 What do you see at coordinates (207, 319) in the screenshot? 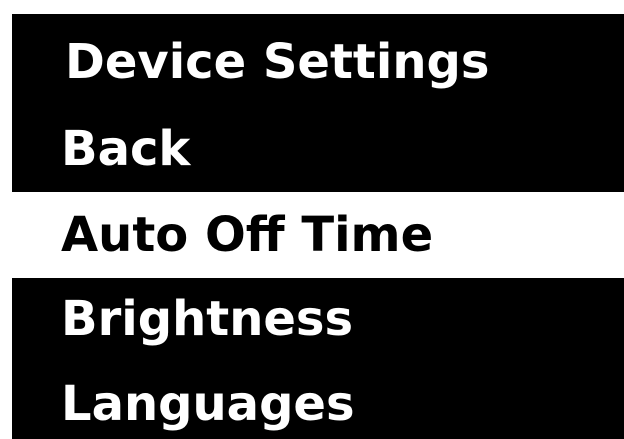
I see `menu-item-label: Brightness` at bounding box center [207, 319].